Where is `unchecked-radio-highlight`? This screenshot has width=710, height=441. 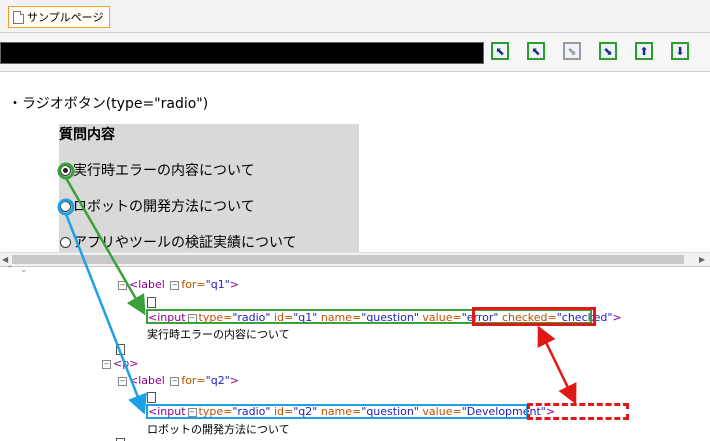 unchecked-radio-highlight is located at coordinates (66, 207).